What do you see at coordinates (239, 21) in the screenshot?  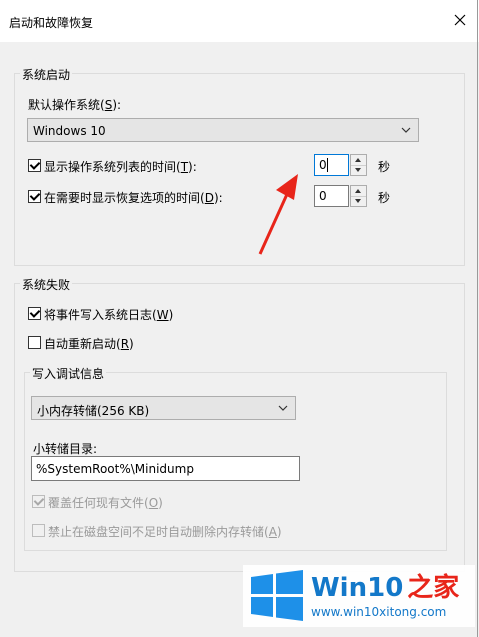 I see `title-bar: 启动和故障恢复` at bounding box center [239, 21].